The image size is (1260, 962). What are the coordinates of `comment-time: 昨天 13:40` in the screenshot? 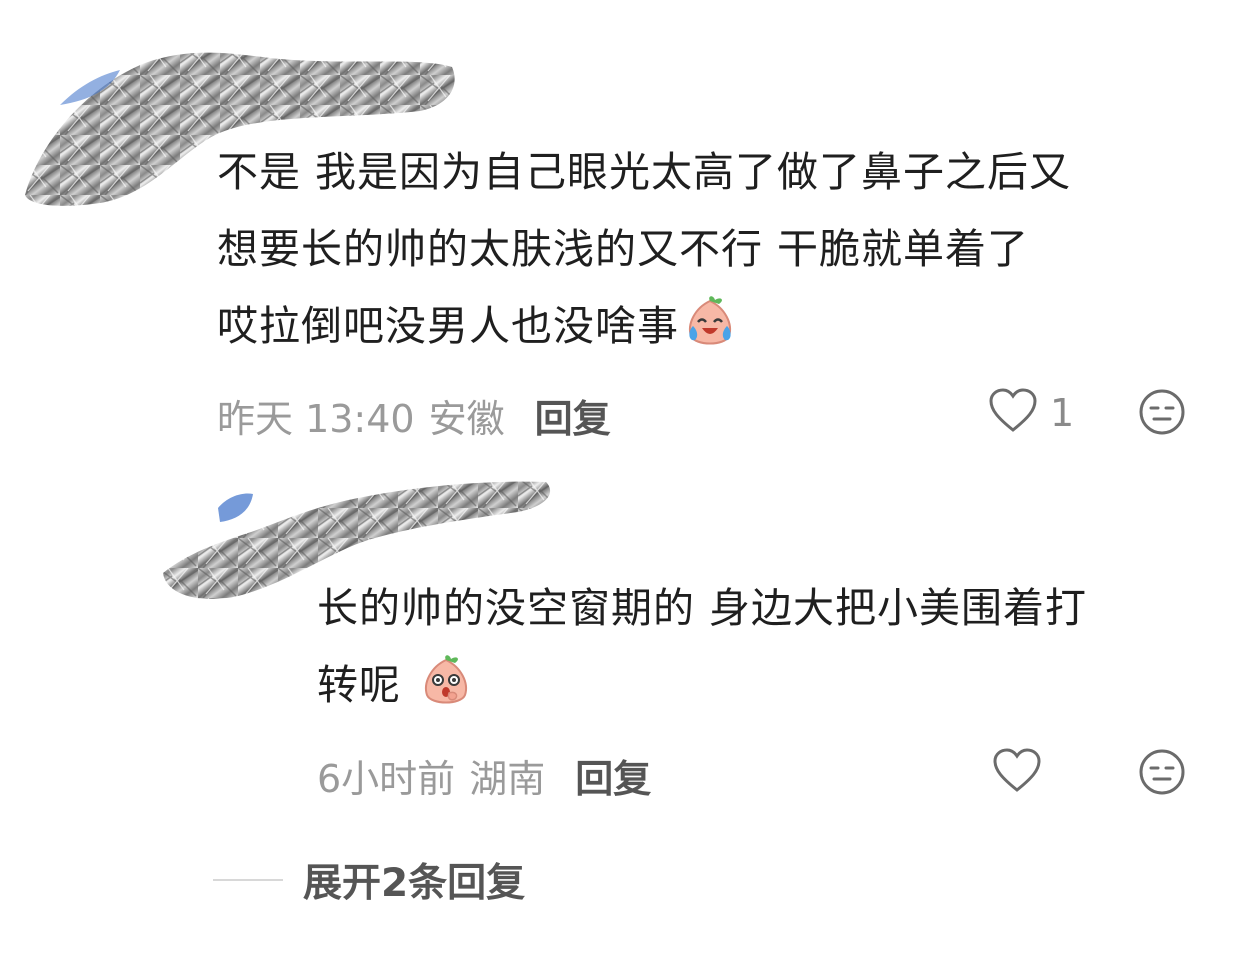 It's located at (316, 419).